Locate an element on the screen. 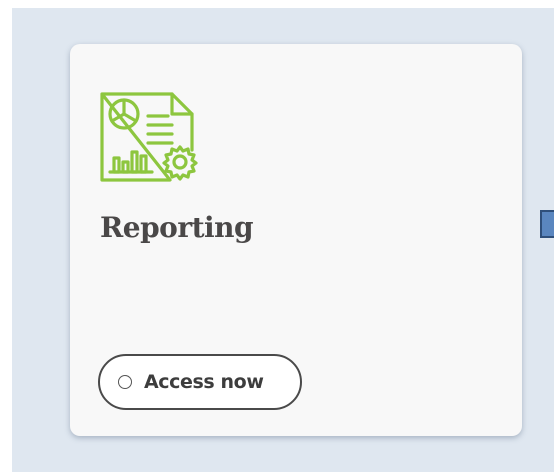 The height and width of the screenshot is (472, 554). access-now-label: Access now is located at coordinates (204, 382).